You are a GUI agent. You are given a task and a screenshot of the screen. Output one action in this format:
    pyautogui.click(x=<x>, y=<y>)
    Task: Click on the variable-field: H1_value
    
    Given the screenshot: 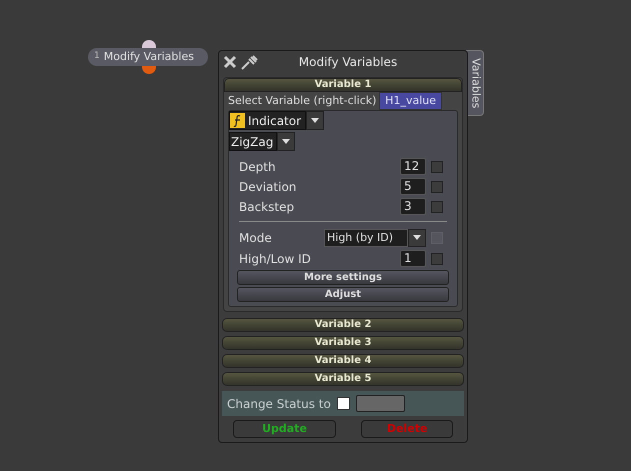 What is the action you would take?
    pyautogui.click(x=410, y=101)
    